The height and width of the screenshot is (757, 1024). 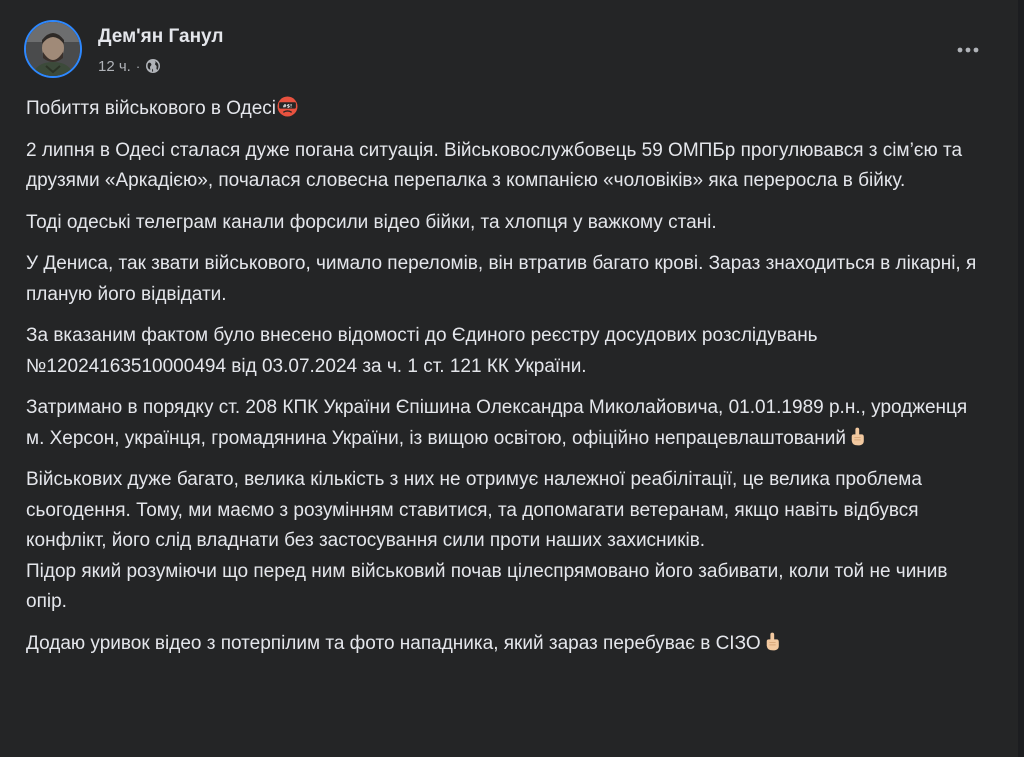 I want to click on author-avatar, so click(x=53, y=49).